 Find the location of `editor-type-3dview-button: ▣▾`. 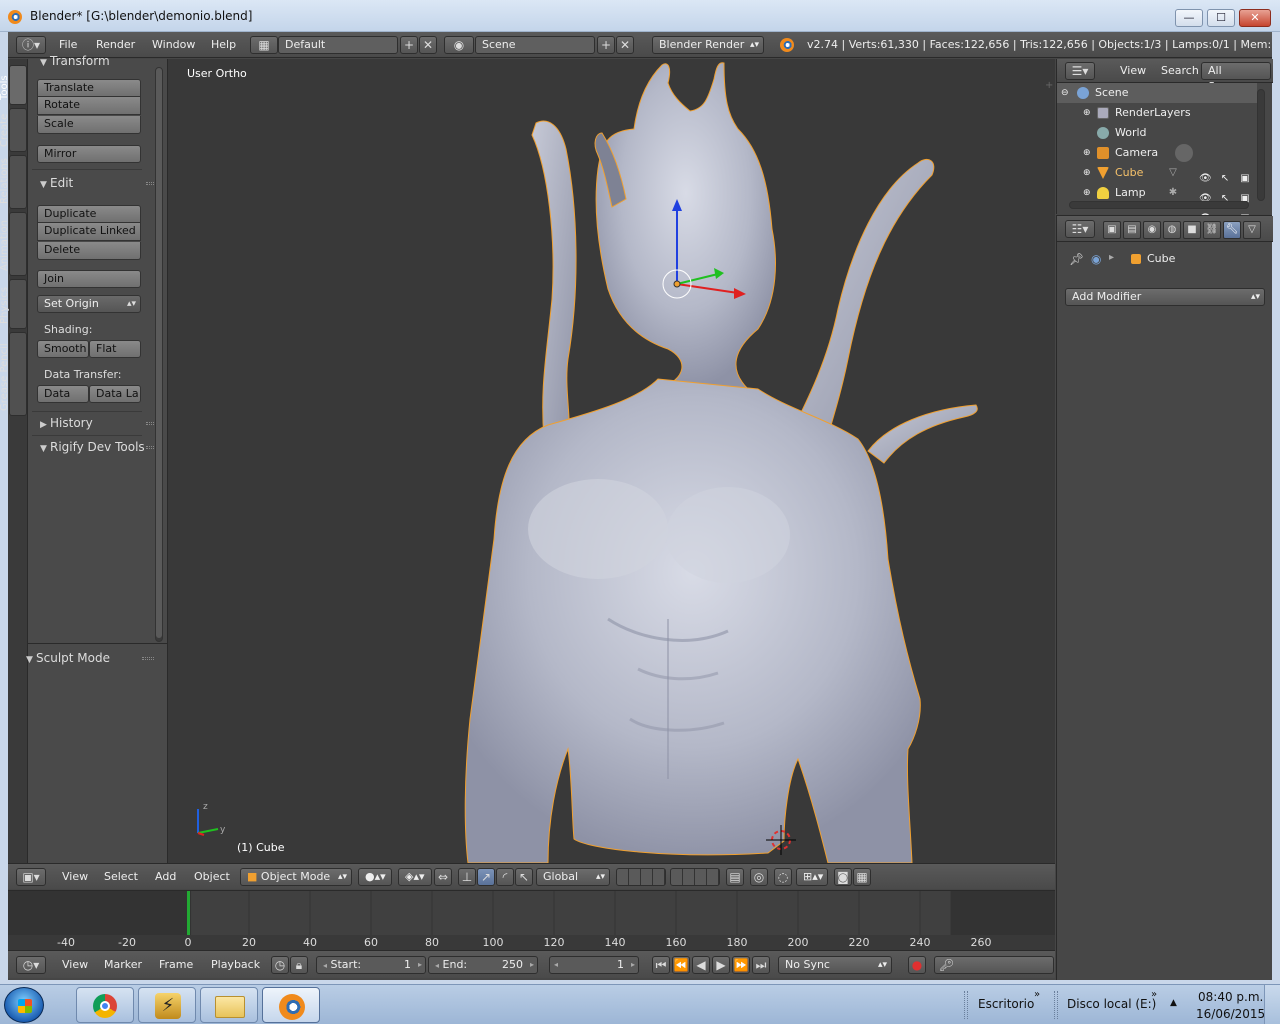

editor-type-3dview-button: ▣▾ is located at coordinates (31, 877).